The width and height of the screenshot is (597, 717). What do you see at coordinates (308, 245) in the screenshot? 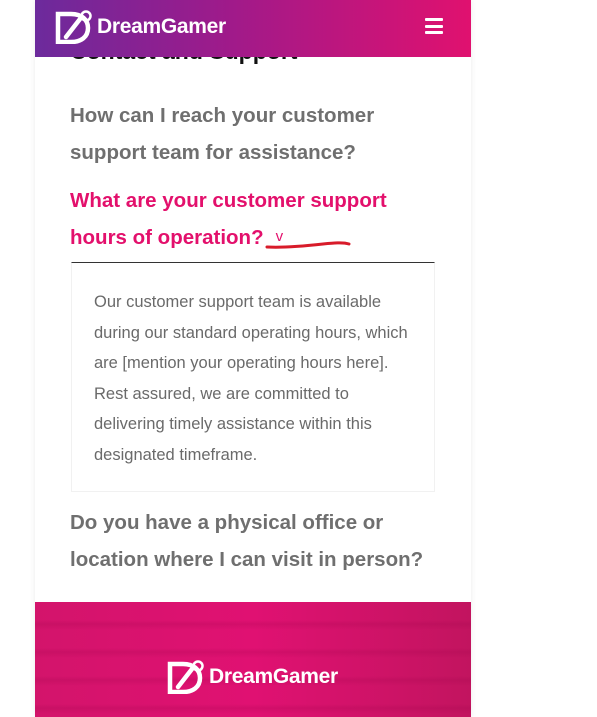
I see `red-annotation-underline` at bounding box center [308, 245].